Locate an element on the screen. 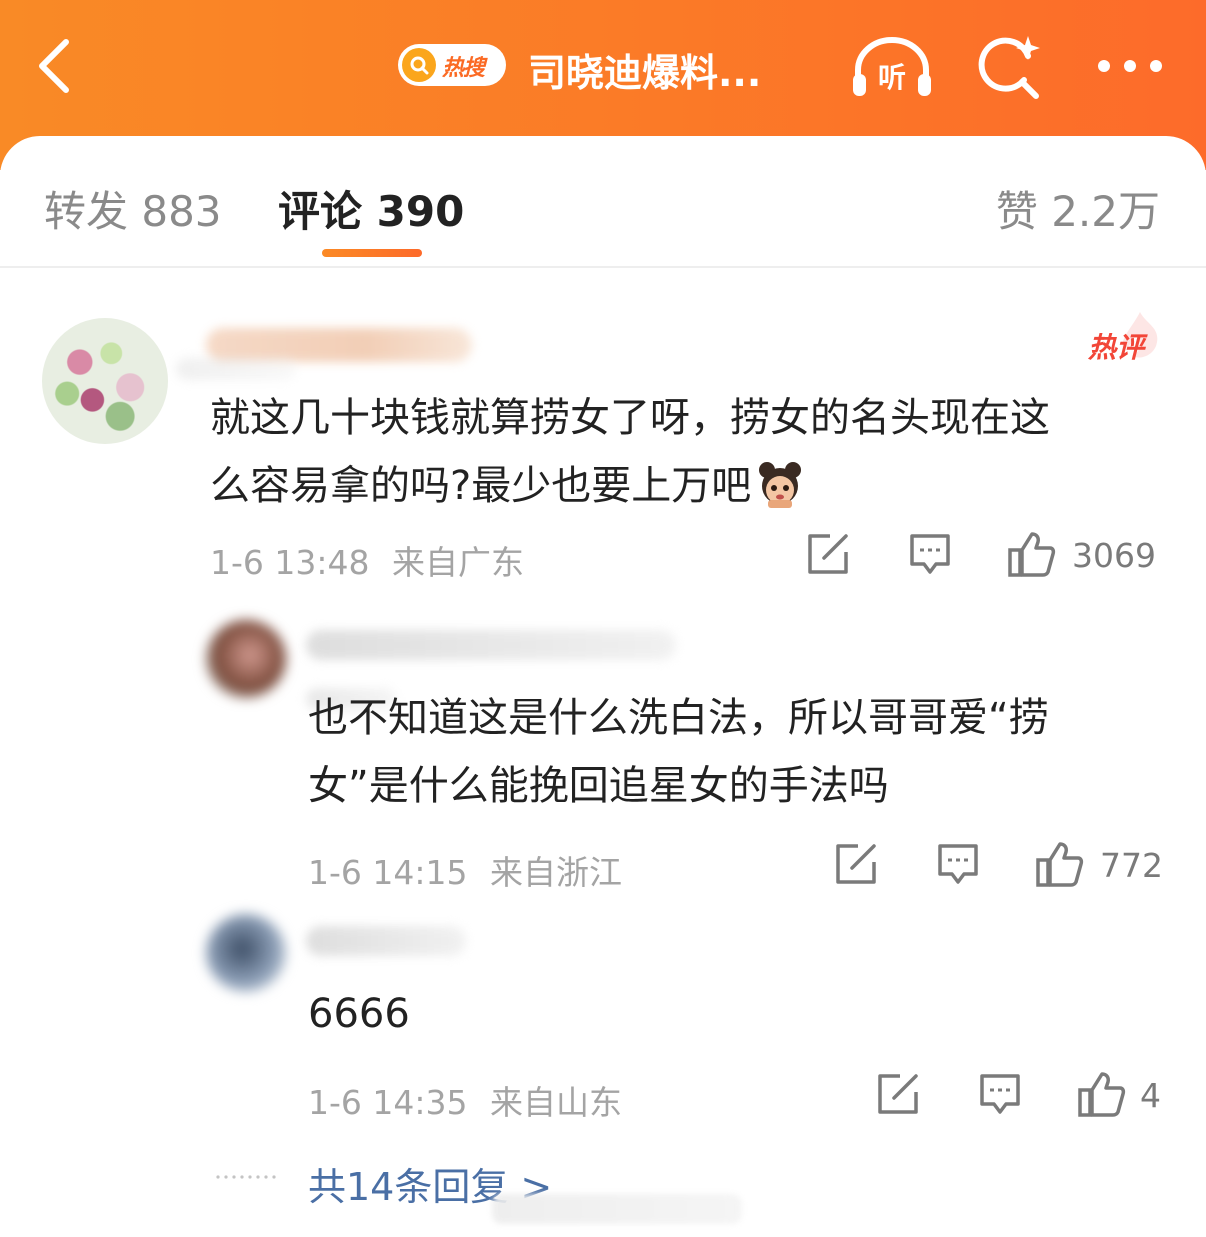  tab-repost: 转发 883 is located at coordinates (133, 208).